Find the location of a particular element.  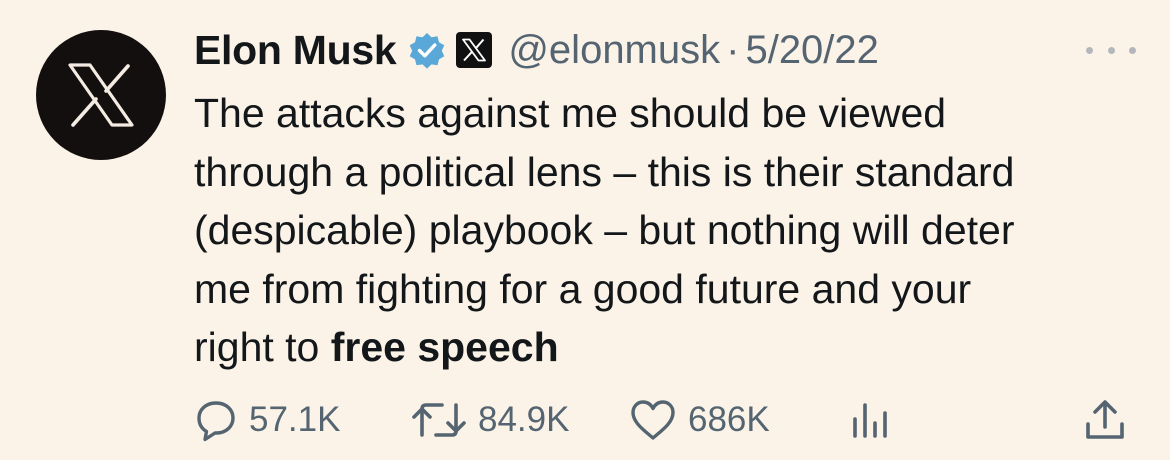

avatar is located at coordinates (101, 95).